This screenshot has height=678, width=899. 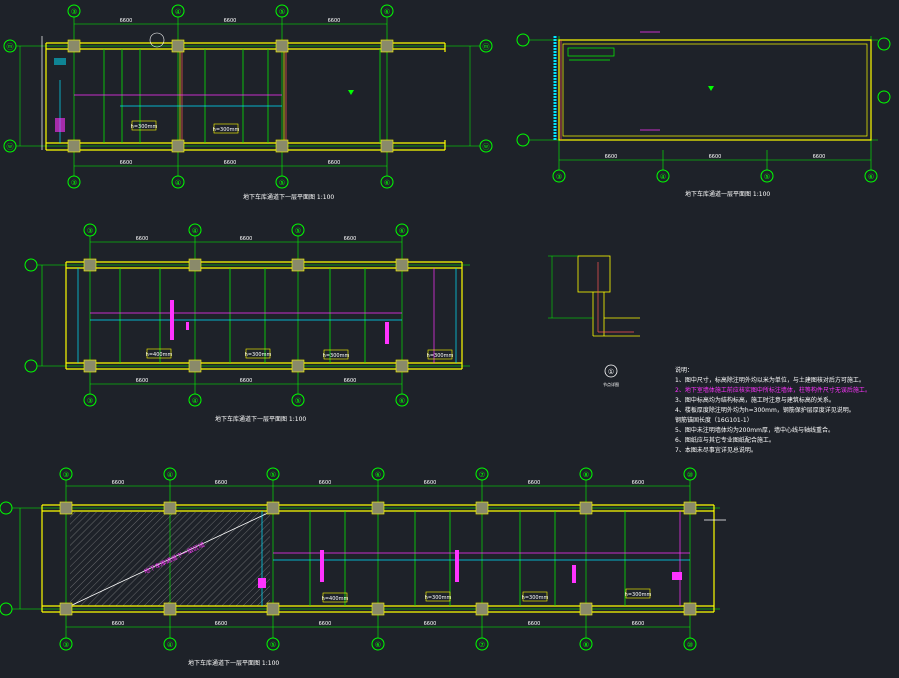 What do you see at coordinates (470, 569) in the screenshot?
I see `plan4-magenta-marks` at bounding box center [470, 569].